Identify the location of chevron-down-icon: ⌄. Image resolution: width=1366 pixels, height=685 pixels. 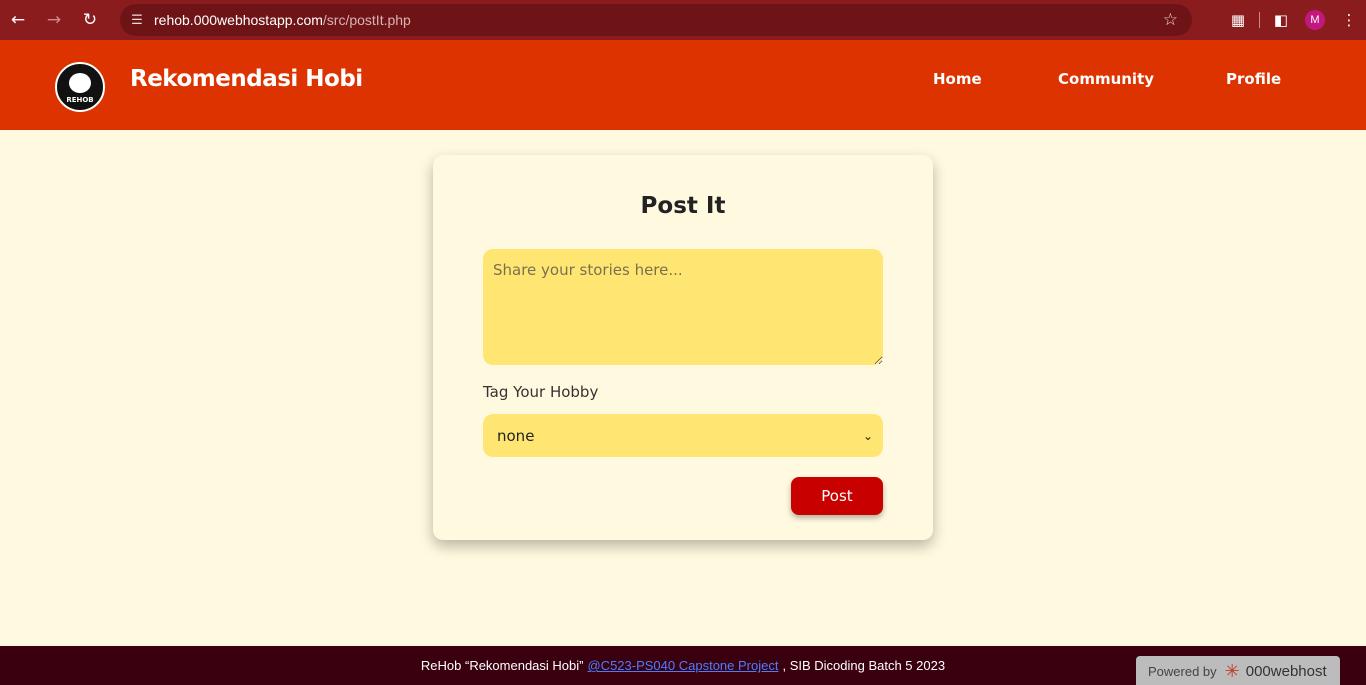
(867, 435).